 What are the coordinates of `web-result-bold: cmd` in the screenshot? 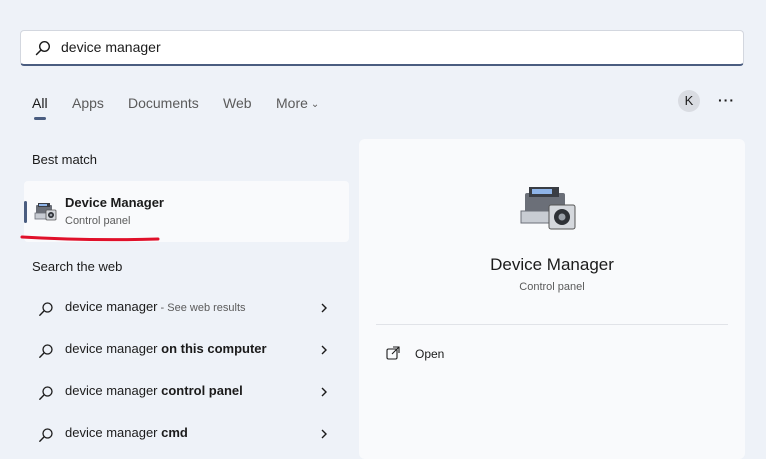 It's located at (174, 432).